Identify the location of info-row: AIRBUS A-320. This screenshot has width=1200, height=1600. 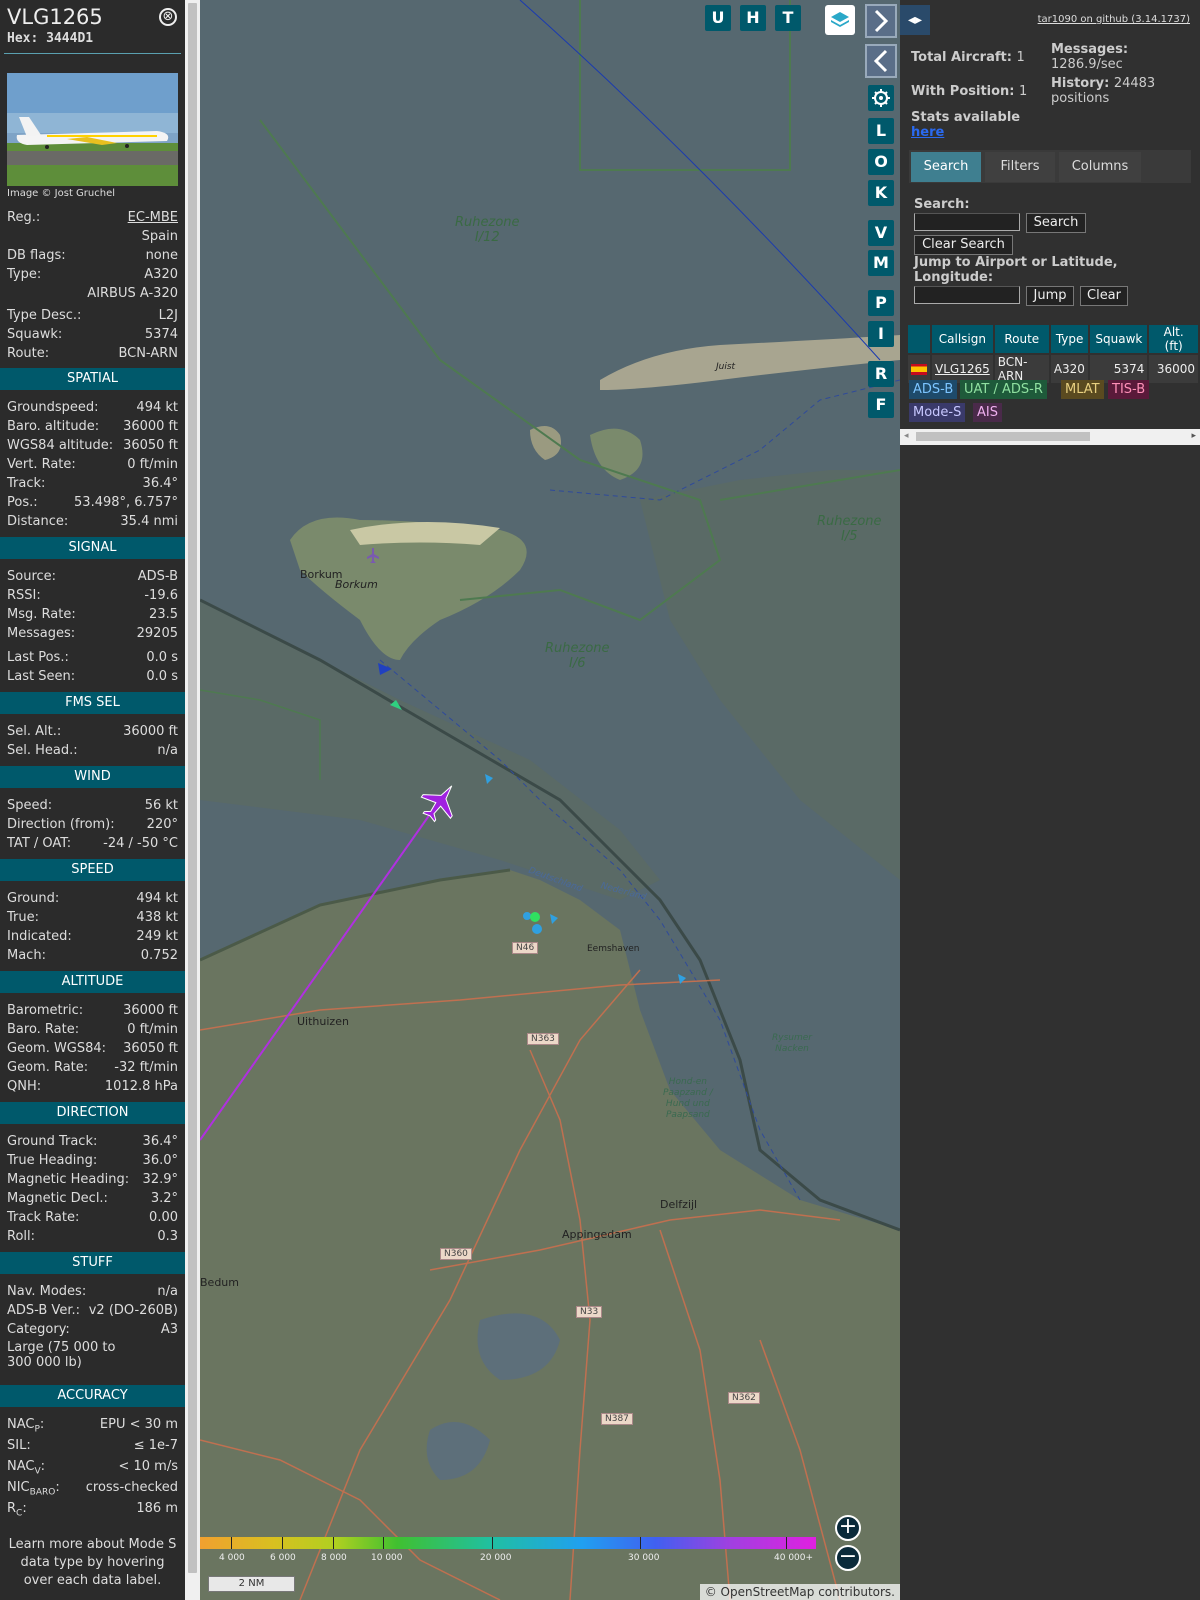
(92, 294).